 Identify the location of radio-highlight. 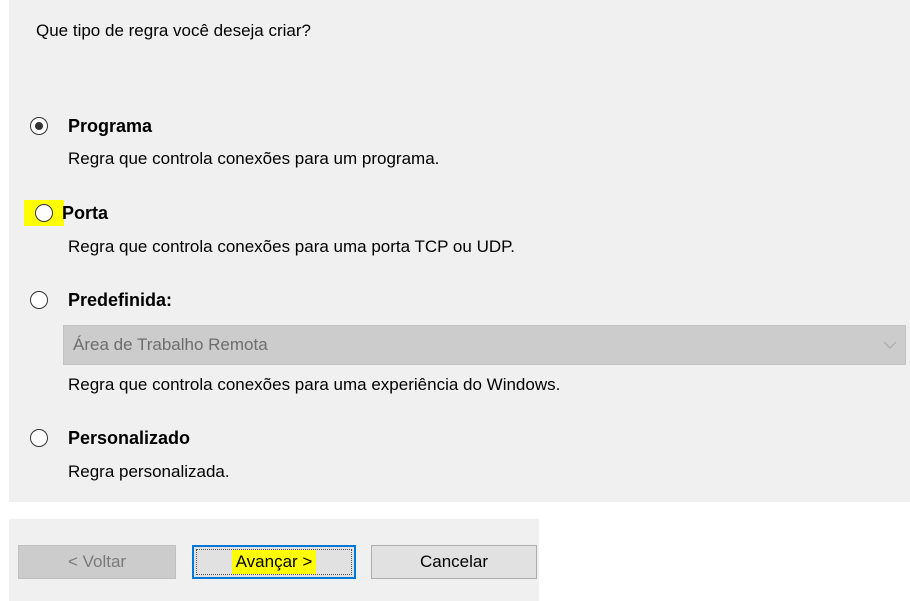
(44, 213).